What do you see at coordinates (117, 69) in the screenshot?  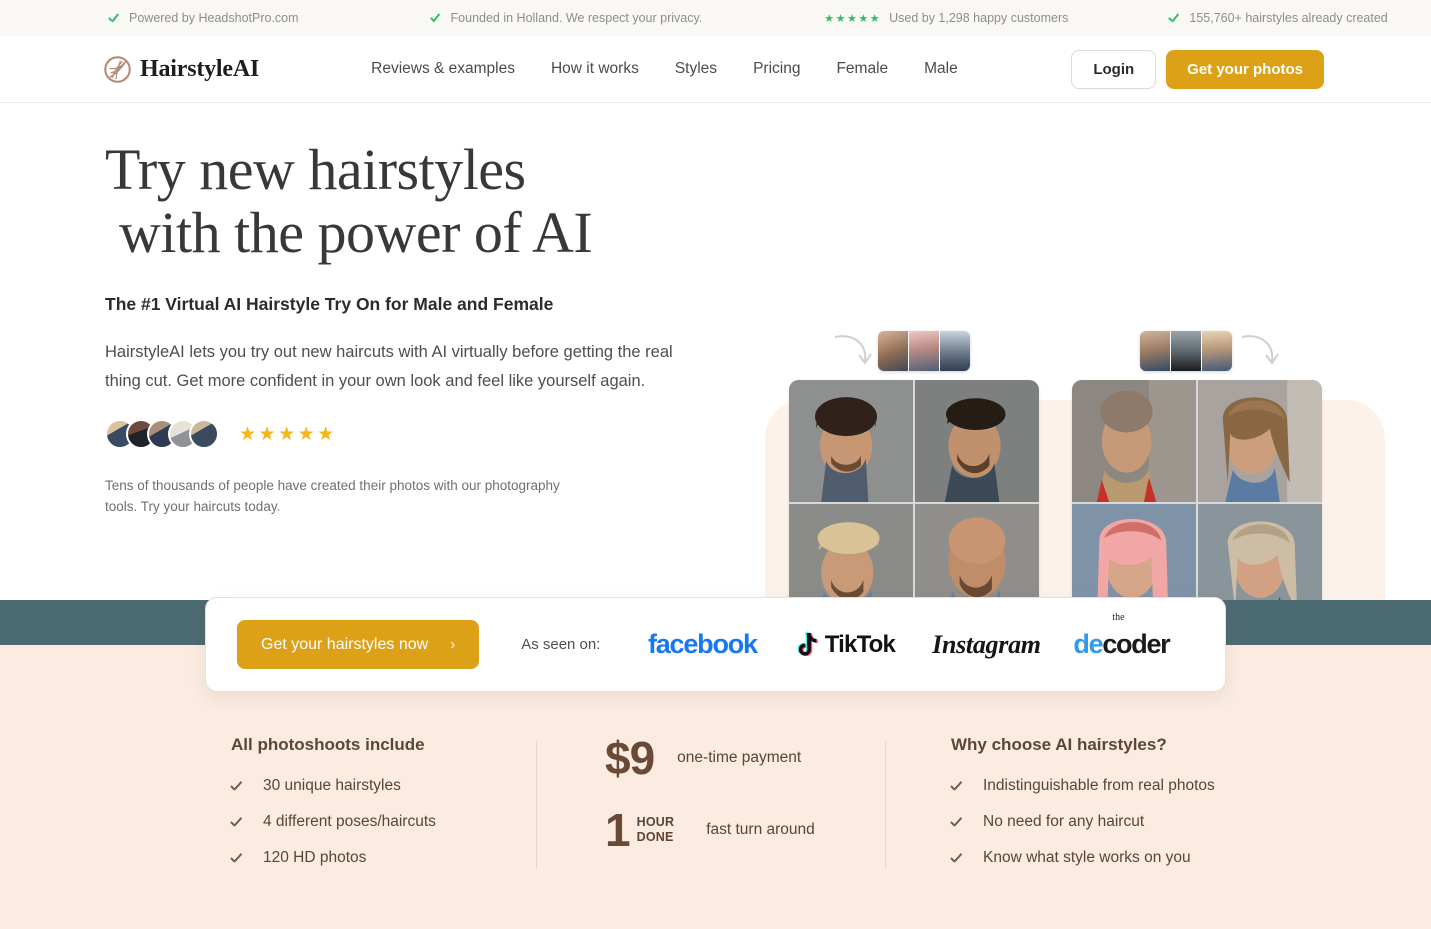 I see `hairstyleai-logo-icon` at bounding box center [117, 69].